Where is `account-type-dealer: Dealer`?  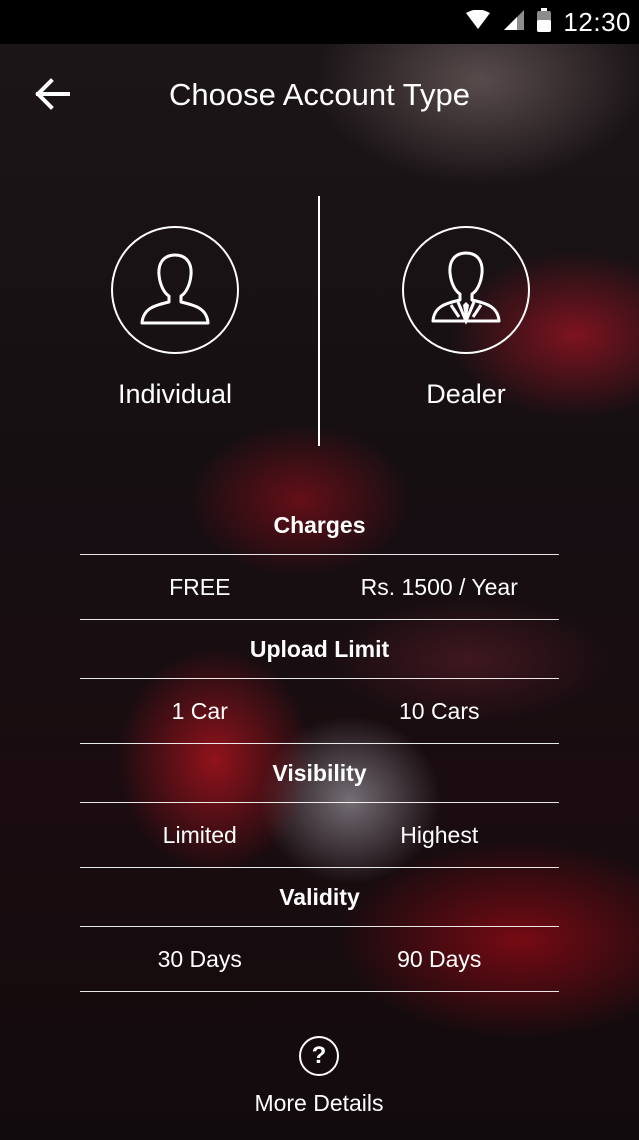 account-type-dealer: Dealer is located at coordinates (466, 318).